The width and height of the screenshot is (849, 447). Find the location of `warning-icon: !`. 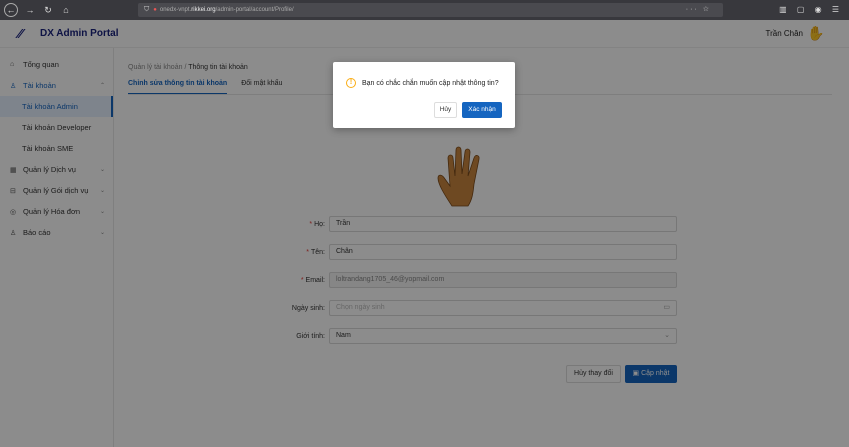

warning-icon: ! is located at coordinates (351, 83).